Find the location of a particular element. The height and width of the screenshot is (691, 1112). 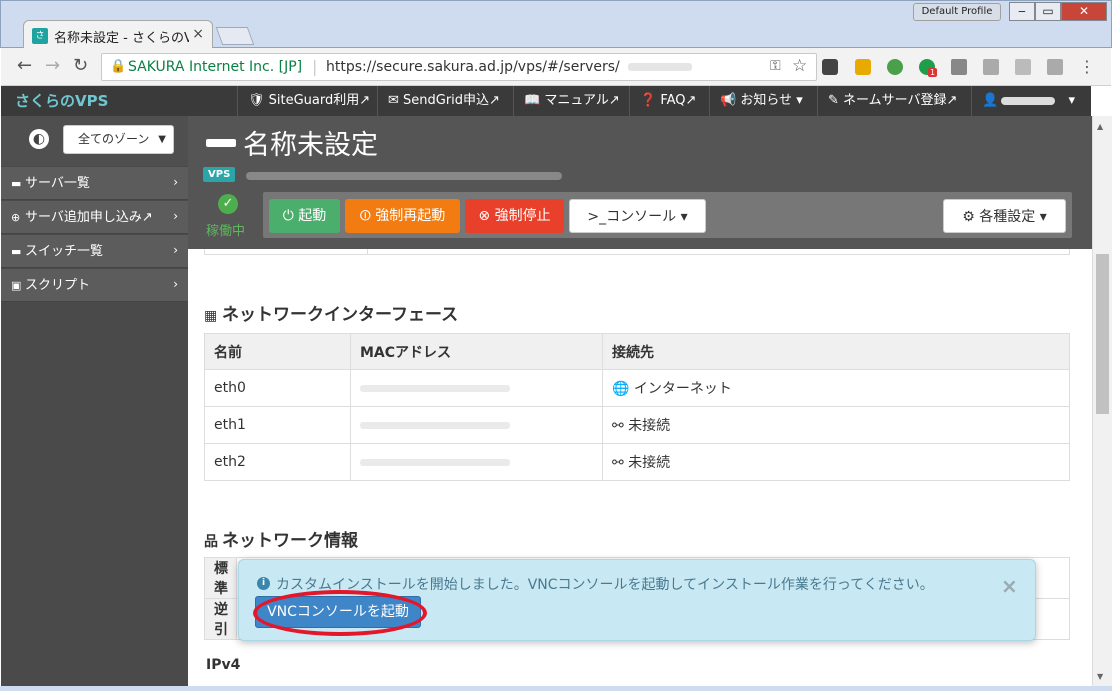

sidebar-item-label: スクリプト is located at coordinates (58, 285).